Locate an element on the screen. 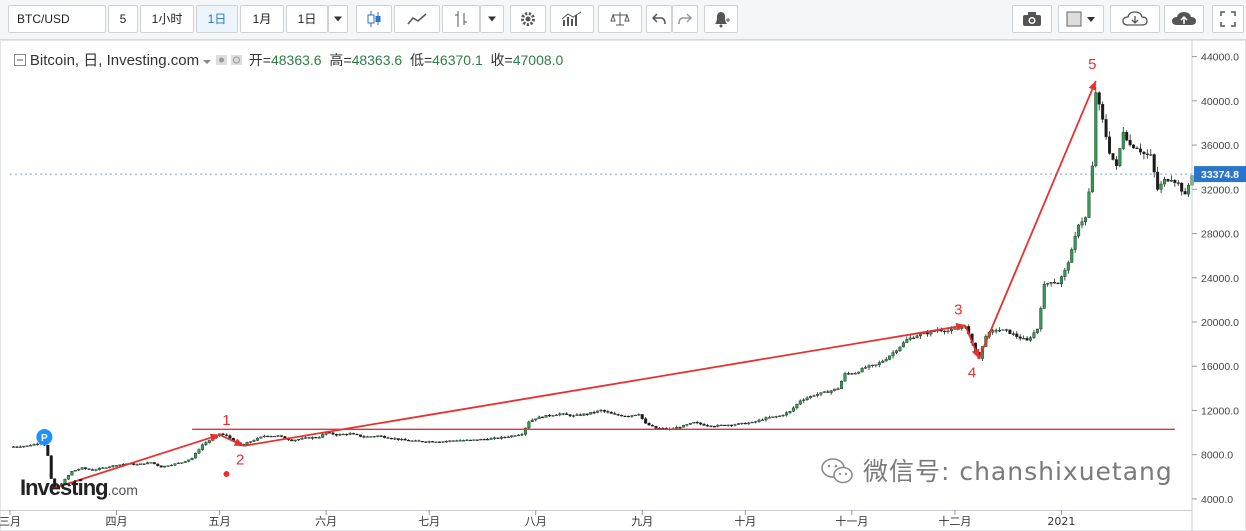 This screenshot has width=1246, height=531. compare-button is located at coordinates (620, 19).